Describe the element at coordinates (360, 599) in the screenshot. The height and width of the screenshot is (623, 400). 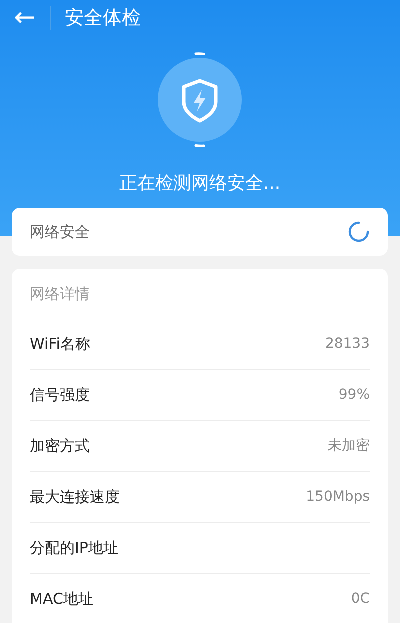
I see `detail-value: 0C` at that location.